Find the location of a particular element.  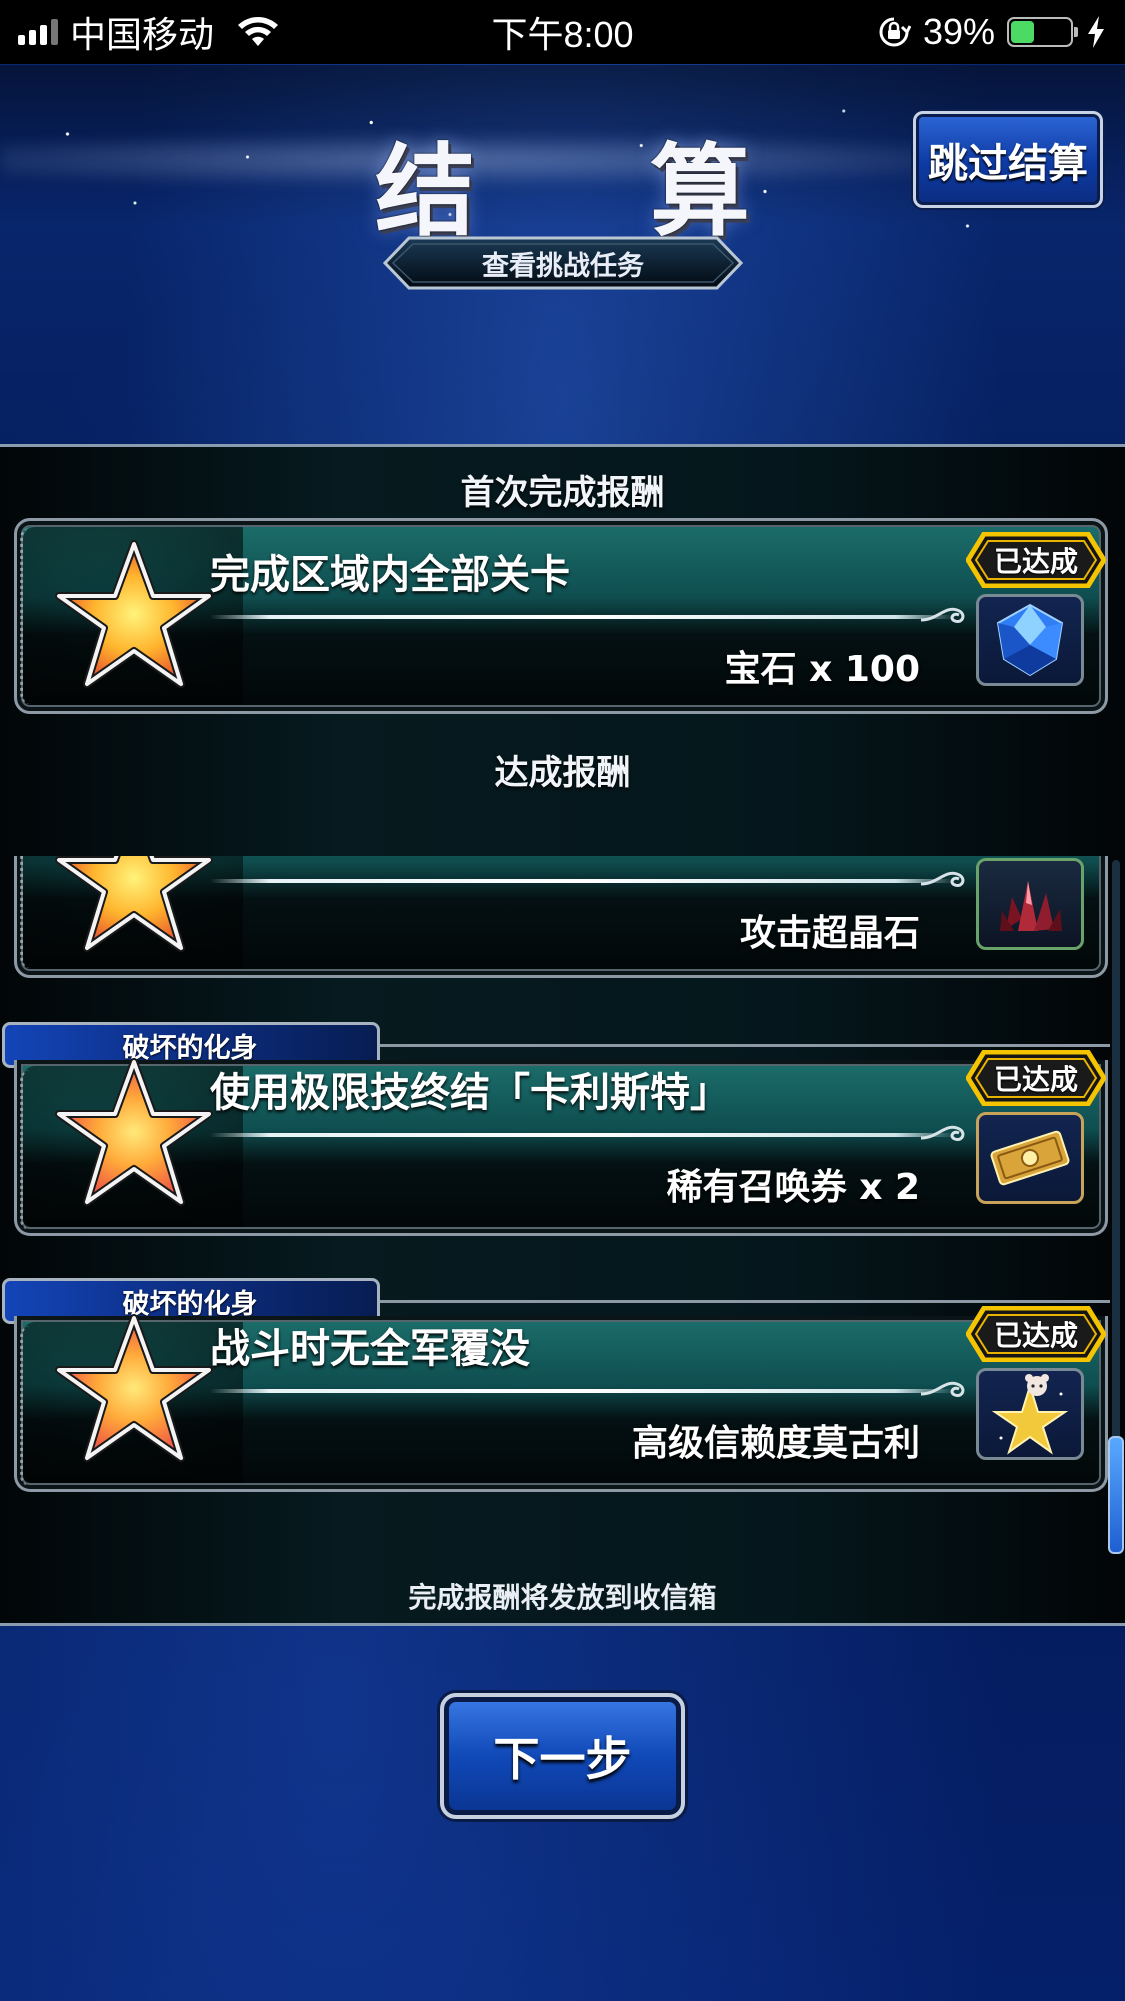

carrier-label: 中国移动 is located at coordinates (142, 34).